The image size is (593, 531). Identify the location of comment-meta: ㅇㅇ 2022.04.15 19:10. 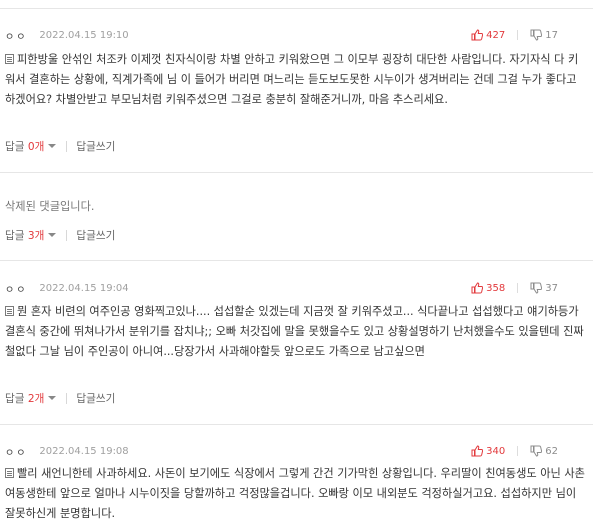
(67, 35).